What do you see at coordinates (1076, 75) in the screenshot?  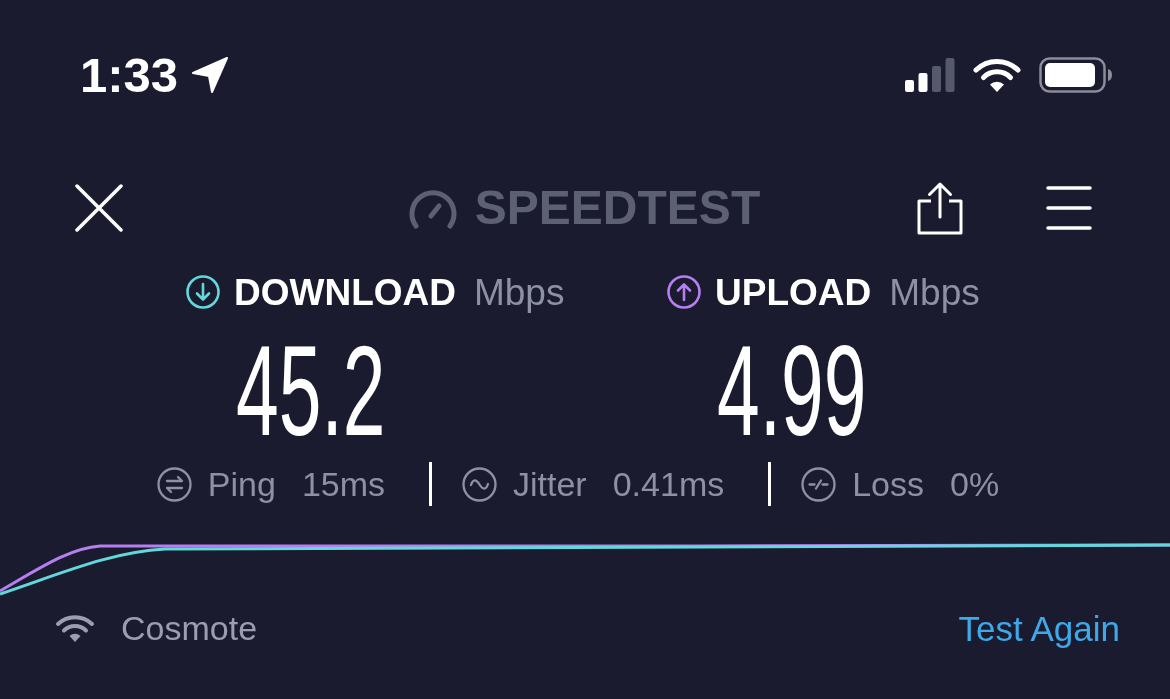 I see `battery-icon` at bounding box center [1076, 75].